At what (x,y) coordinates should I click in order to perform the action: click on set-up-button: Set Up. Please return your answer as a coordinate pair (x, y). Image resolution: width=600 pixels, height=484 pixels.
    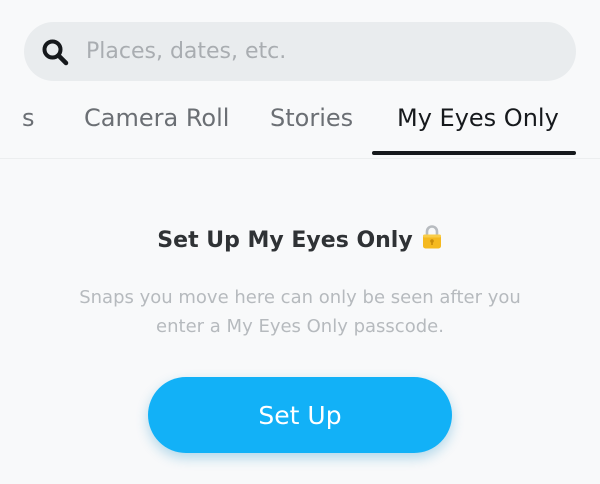
    Looking at the image, I should click on (300, 415).